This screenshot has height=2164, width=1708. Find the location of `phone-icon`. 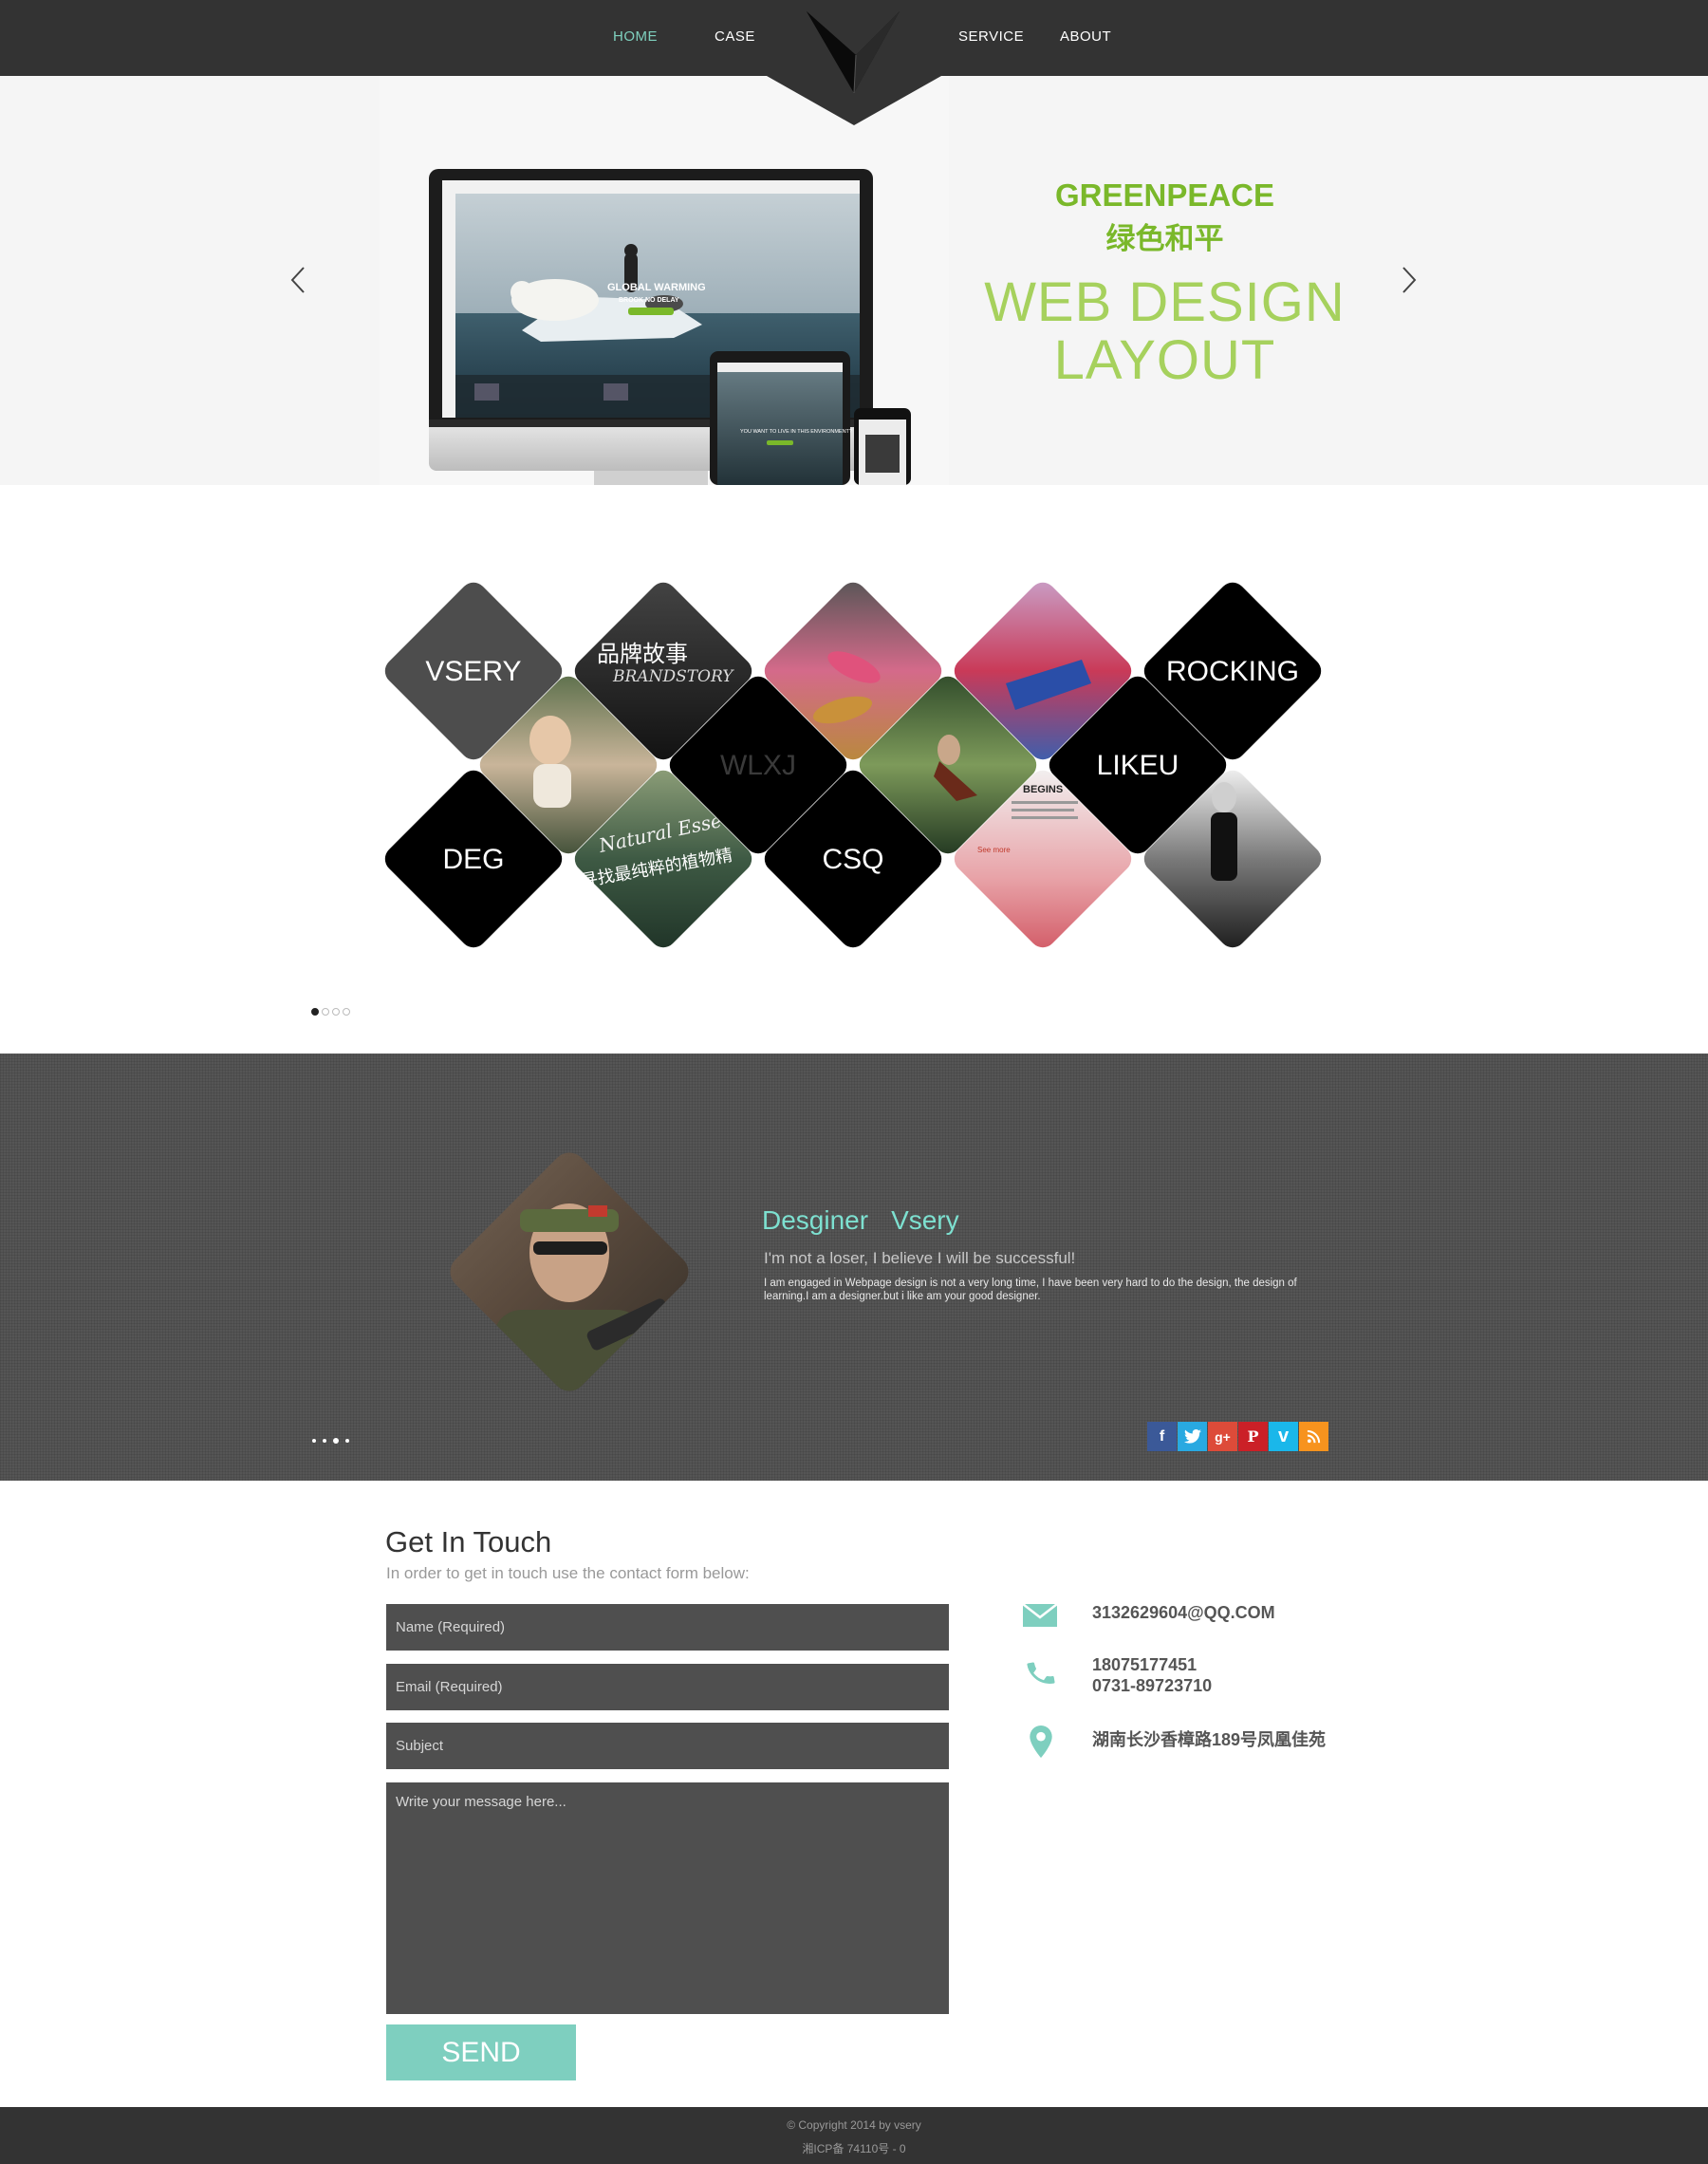

phone-icon is located at coordinates (1041, 1673).